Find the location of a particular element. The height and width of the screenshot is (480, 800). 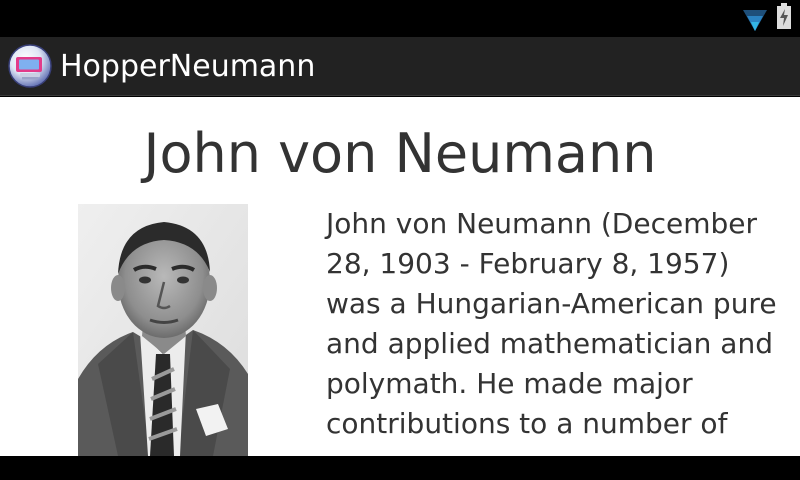

app-title: HopperNeumann is located at coordinates (188, 66).